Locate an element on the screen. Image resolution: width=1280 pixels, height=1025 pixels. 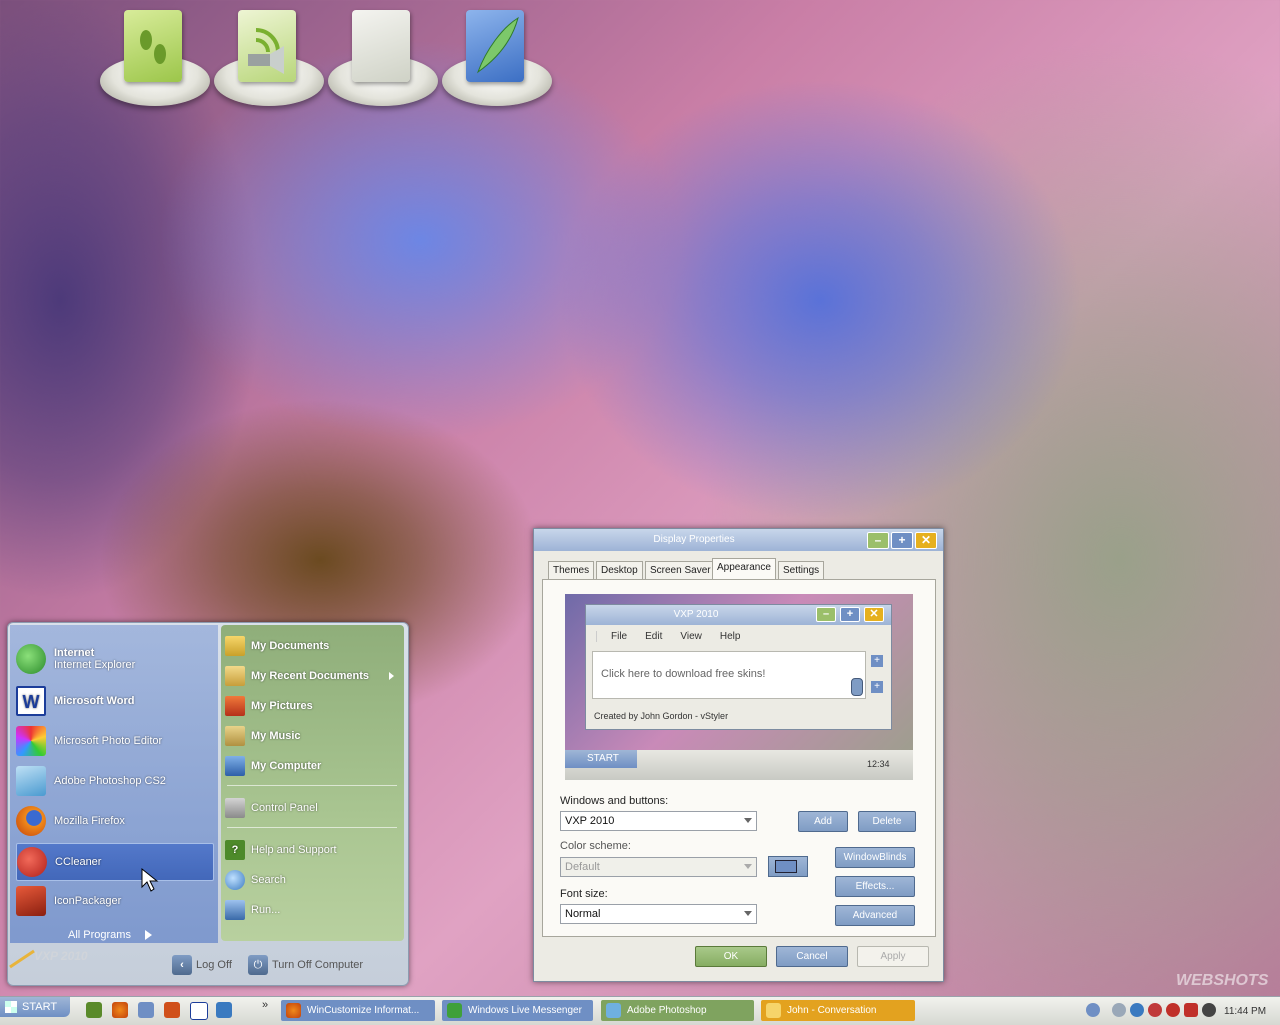
footprints-document-icon is located at coordinates (153, 46).